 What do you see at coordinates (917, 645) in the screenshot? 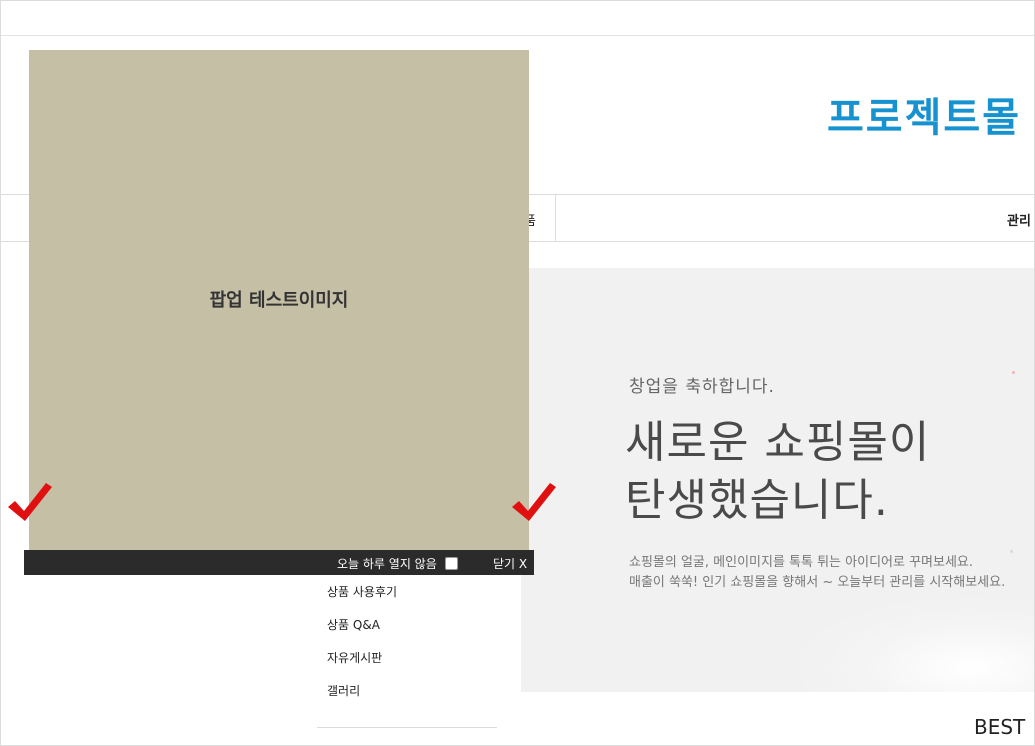
I see `banner-glow` at bounding box center [917, 645].